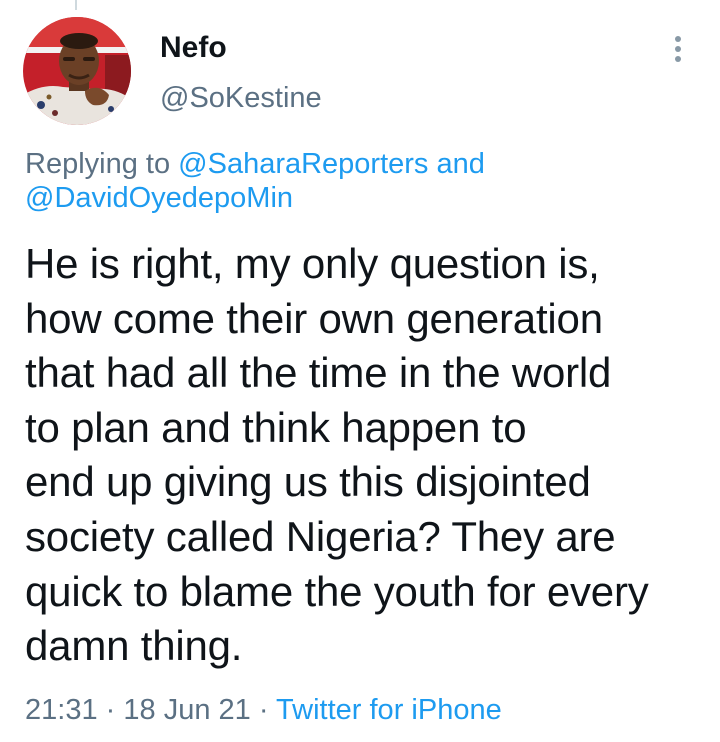  I want to click on author-display-name: Nefo, so click(193, 48).